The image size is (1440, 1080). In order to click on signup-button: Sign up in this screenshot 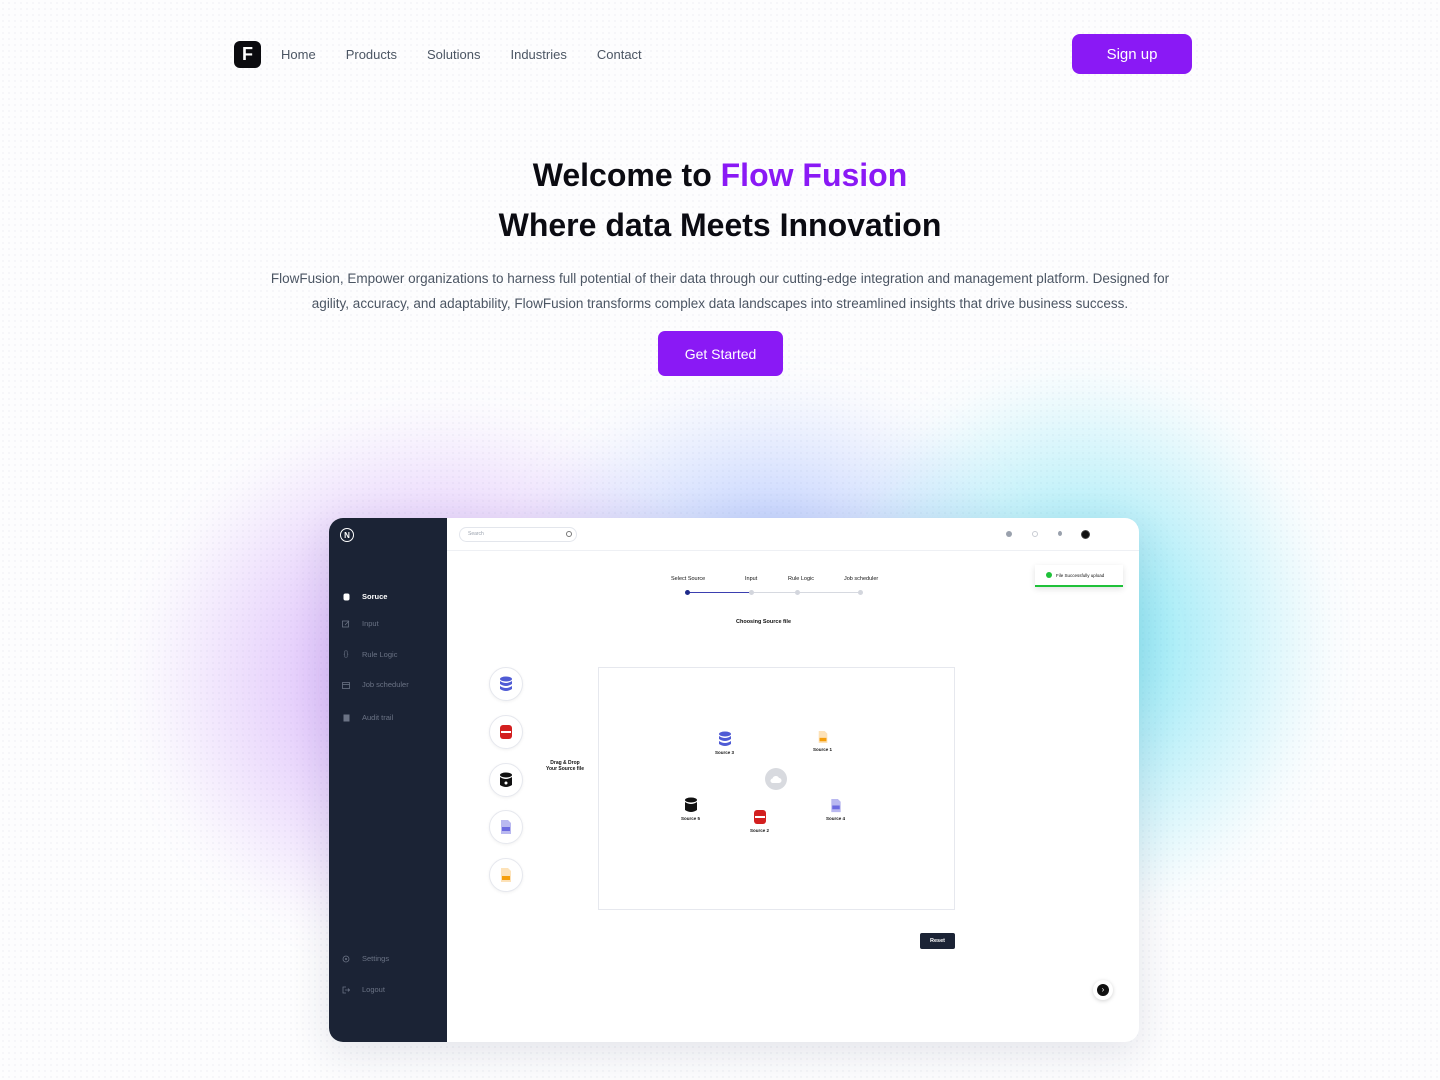, I will do `click(1132, 54)`.